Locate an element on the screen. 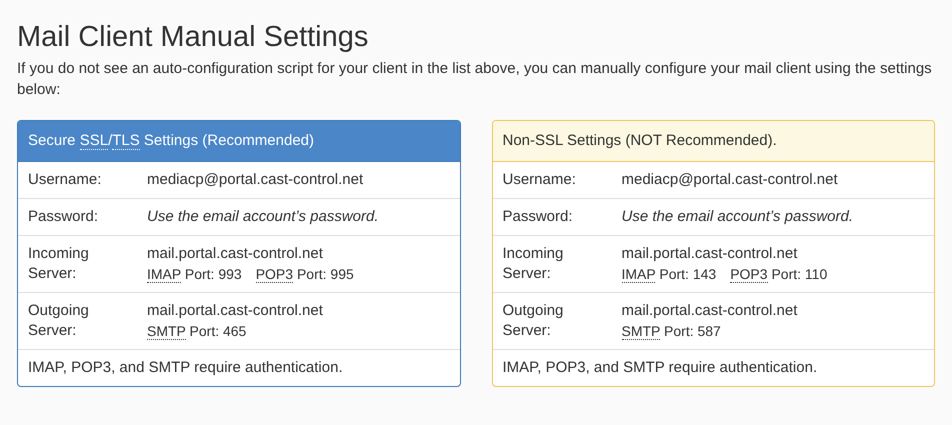  port-label: POP3 Port: 110 is located at coordinates (779, 274).